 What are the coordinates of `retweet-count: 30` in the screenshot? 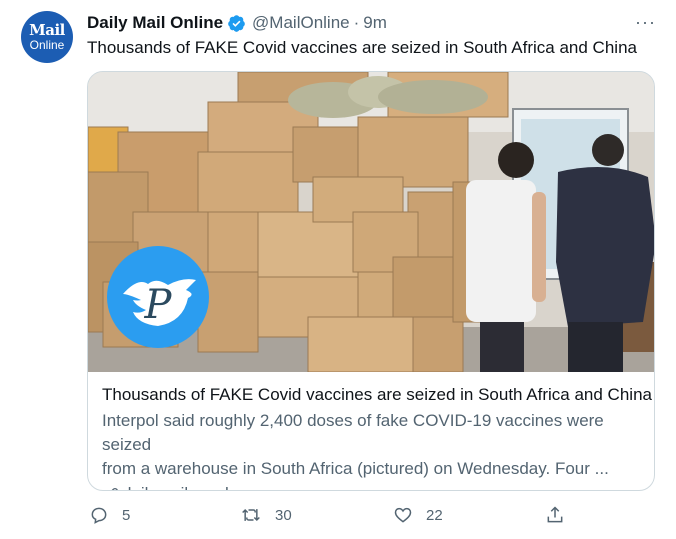 It's located at (283, 515).